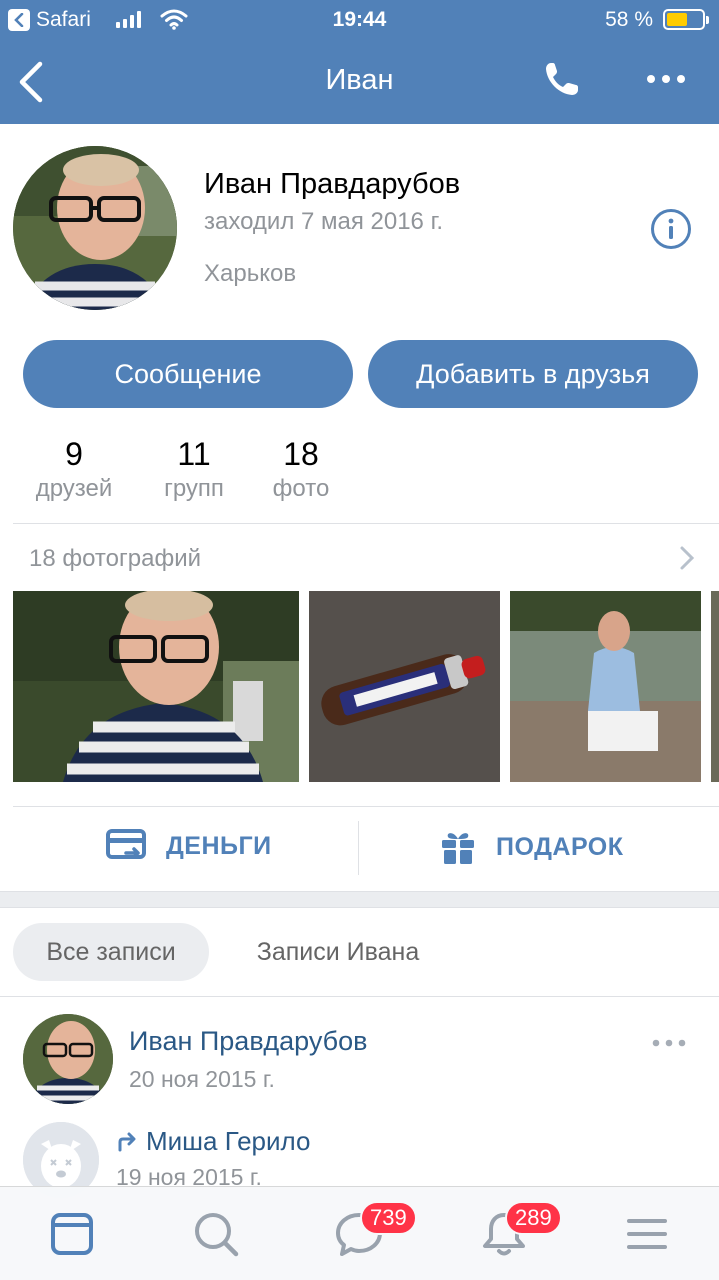  I want to click on photos-header: 18 фотографий, so click(115, 559).